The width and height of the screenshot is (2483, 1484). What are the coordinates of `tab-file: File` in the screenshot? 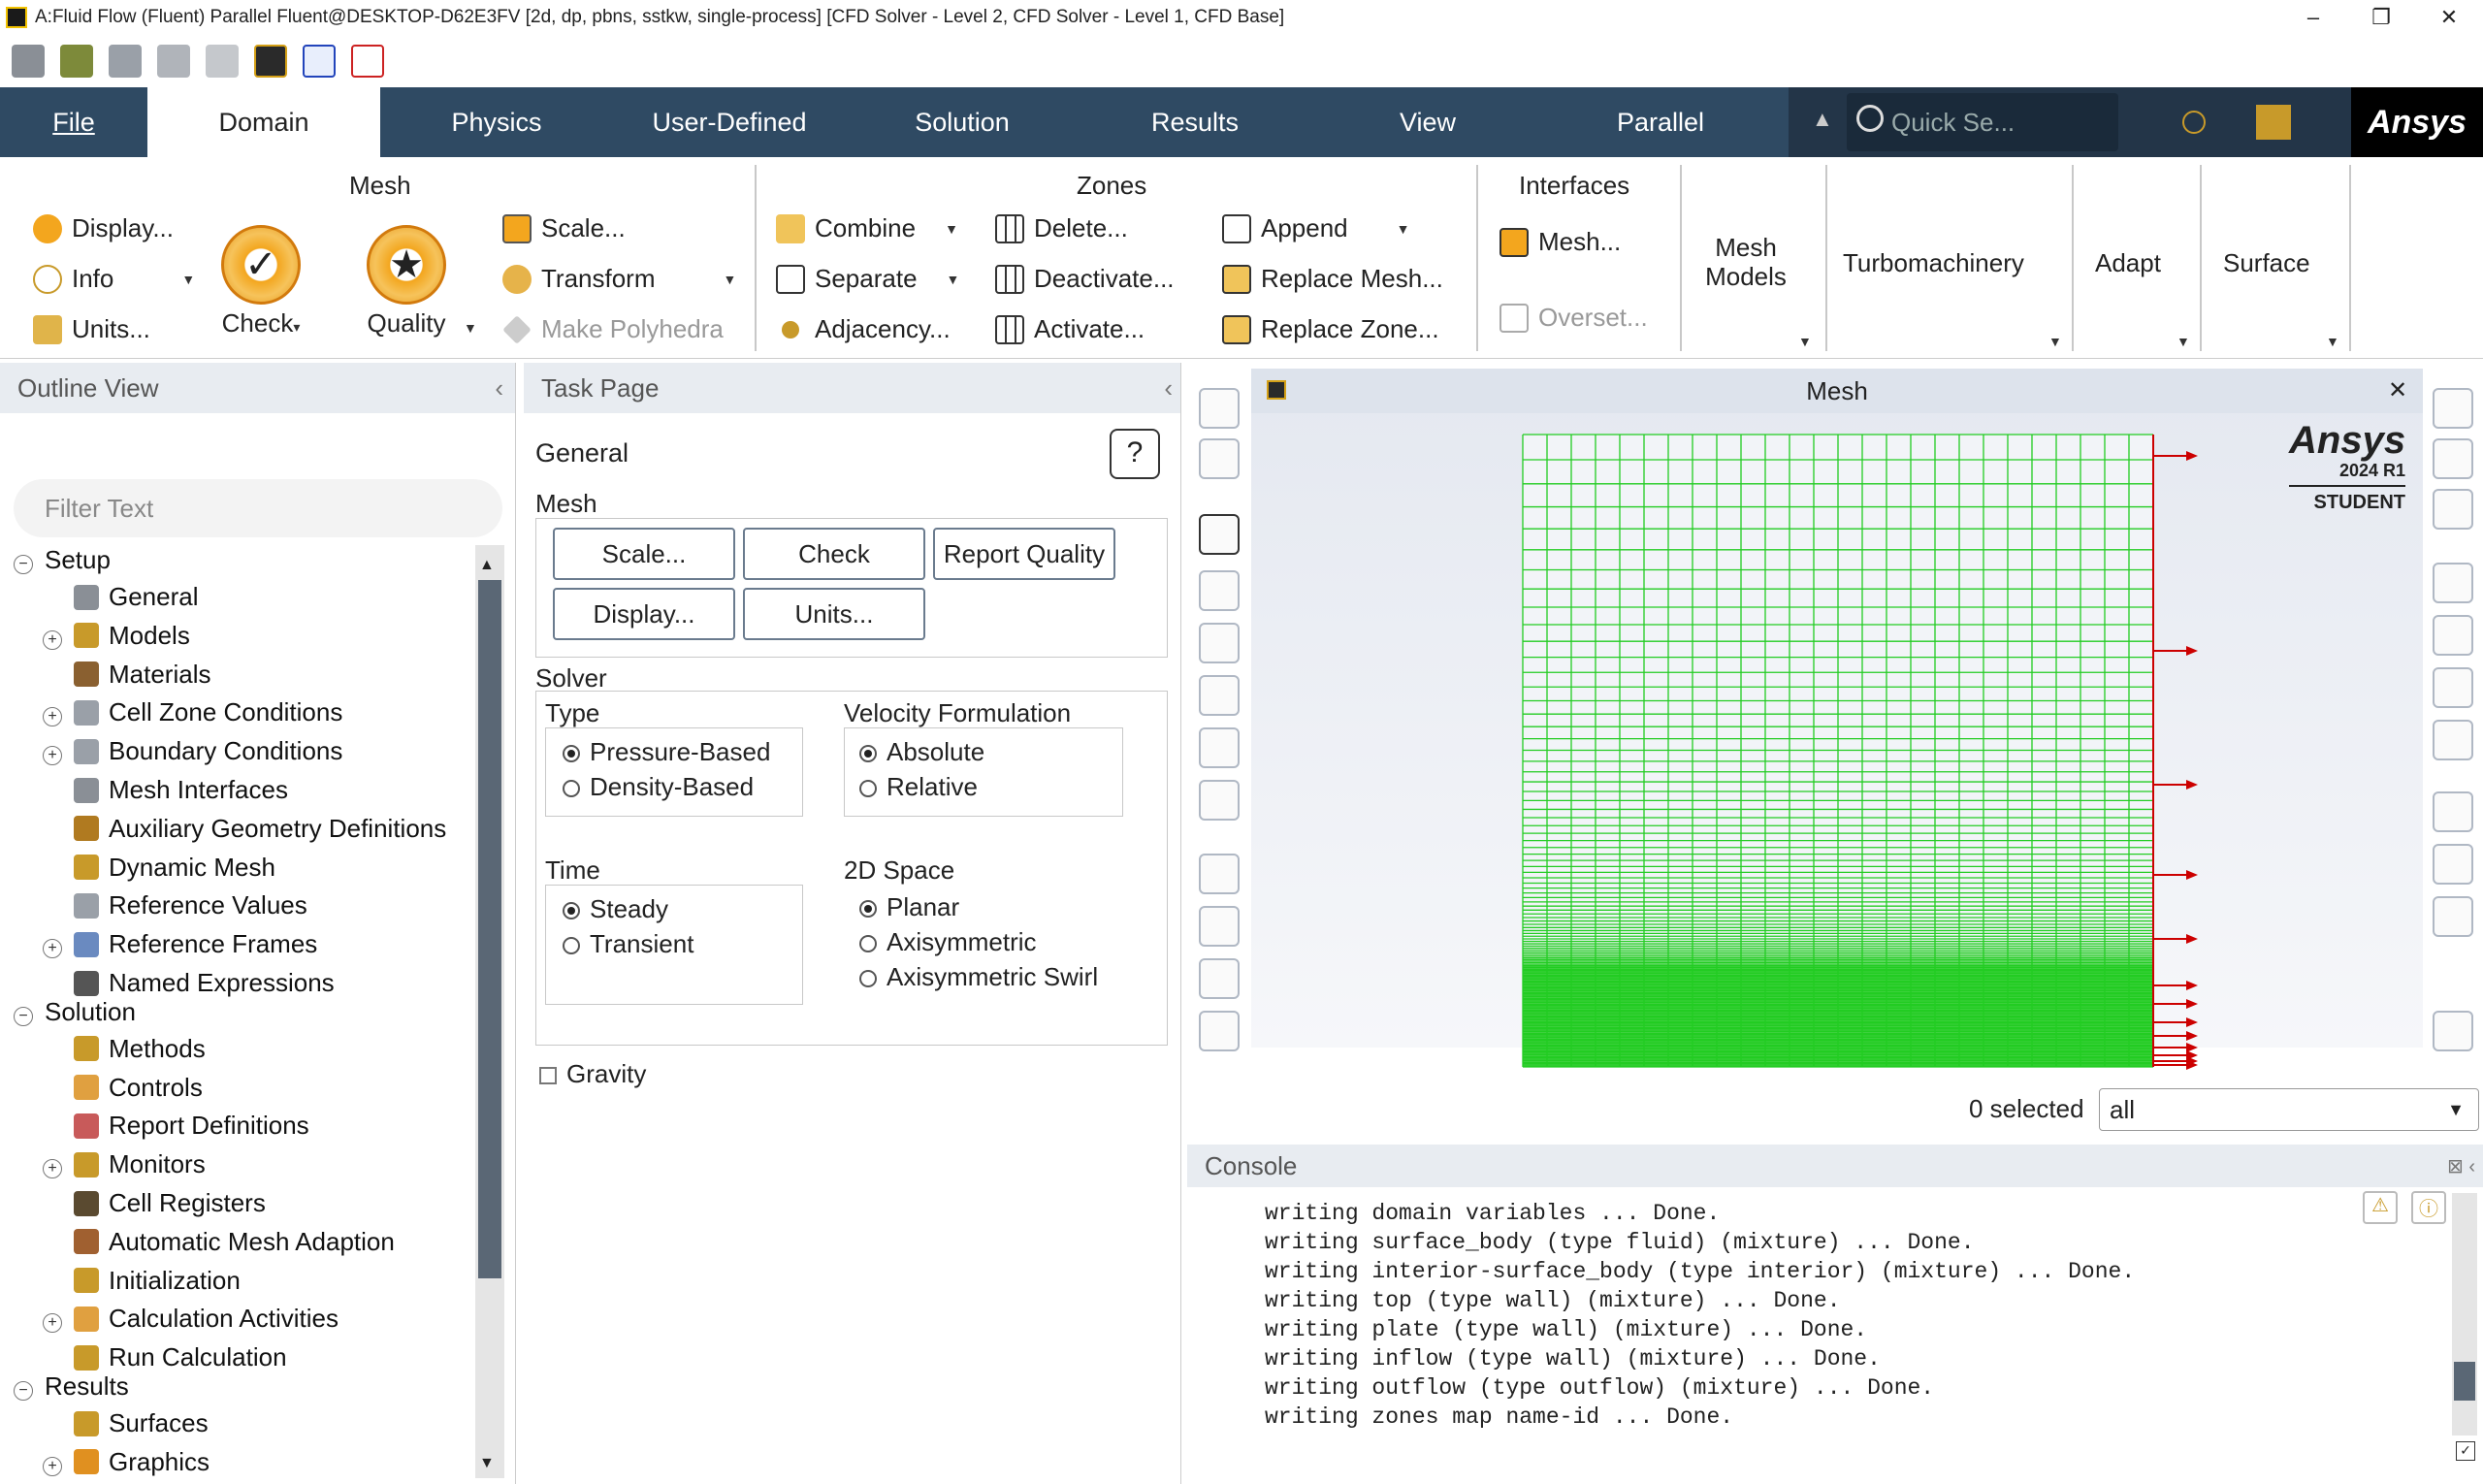 It's located at (74, 122).